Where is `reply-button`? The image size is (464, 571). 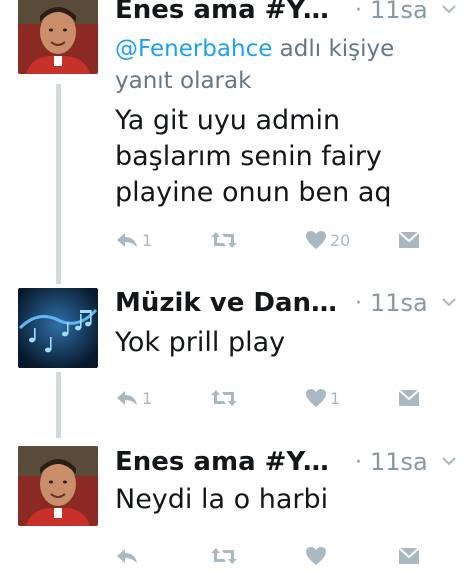
reply-button is located at coordinates (128, 556).